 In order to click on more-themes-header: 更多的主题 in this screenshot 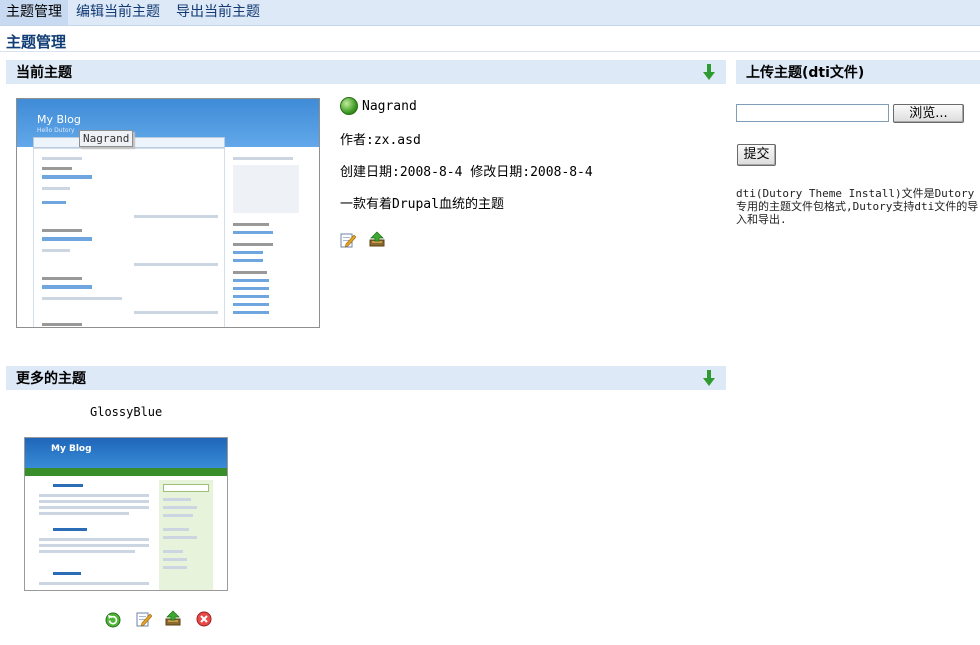, I will do `click(366, 378)`.